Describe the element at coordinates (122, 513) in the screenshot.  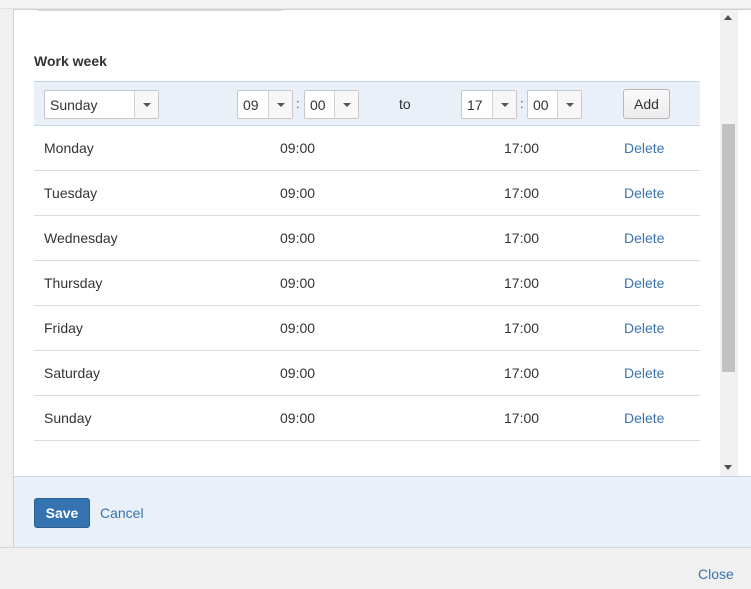
I see `cancel-link: Cancel` at that location.